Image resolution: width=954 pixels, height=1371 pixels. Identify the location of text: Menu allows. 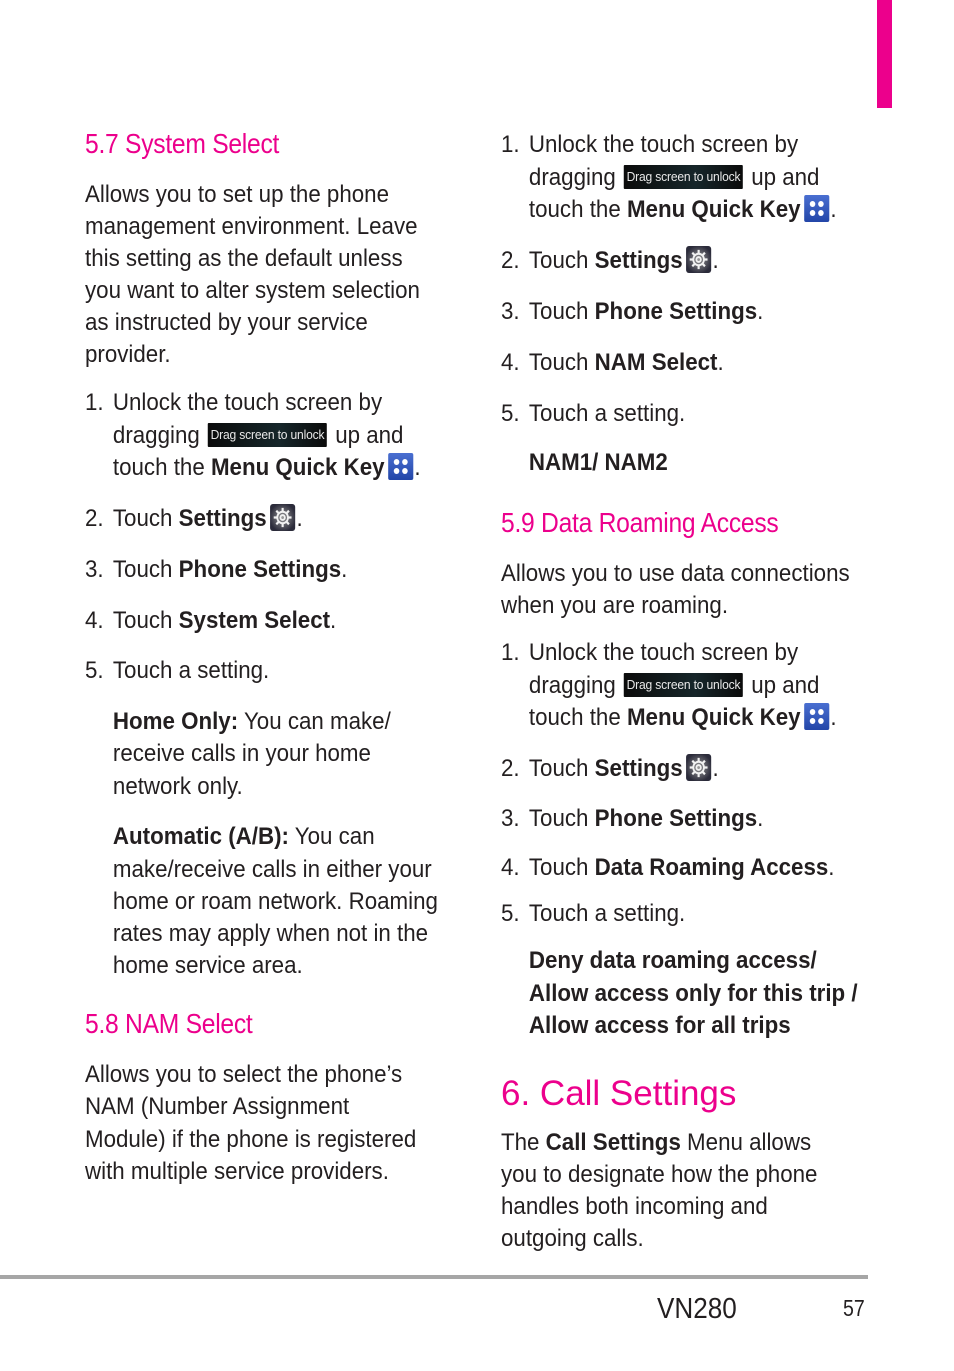
(749, 1142).